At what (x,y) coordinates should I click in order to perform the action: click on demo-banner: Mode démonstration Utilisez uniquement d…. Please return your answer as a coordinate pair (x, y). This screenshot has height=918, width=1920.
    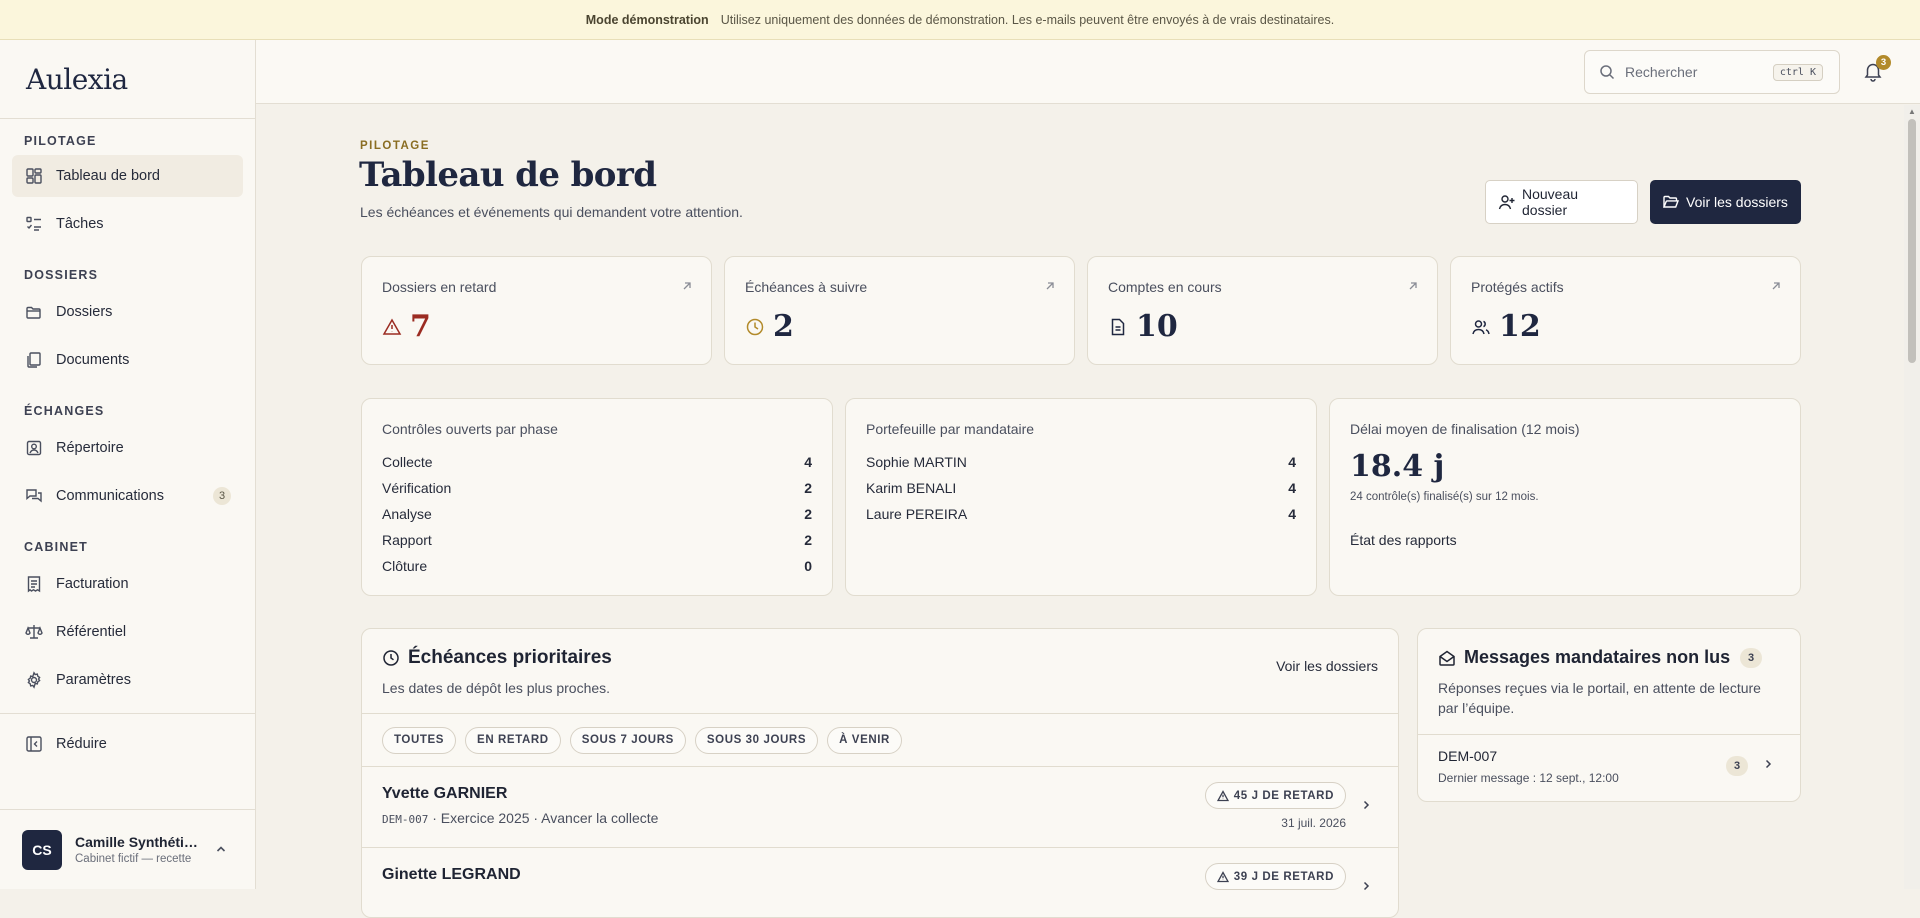
    Looking at the image, I should click on (960, 20).